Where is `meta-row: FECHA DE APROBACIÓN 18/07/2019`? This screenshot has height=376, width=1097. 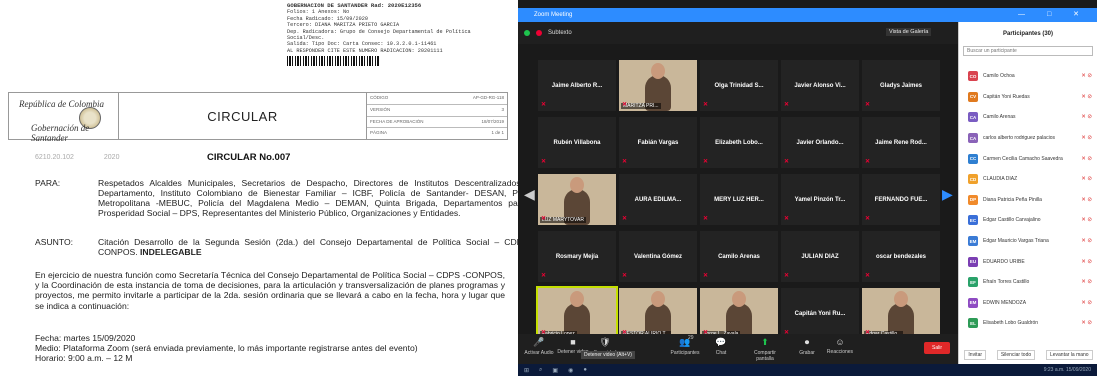
meta-row: FECHA DE APROBACIÓN 18/07/2019 is located at coordinates (437, 123).